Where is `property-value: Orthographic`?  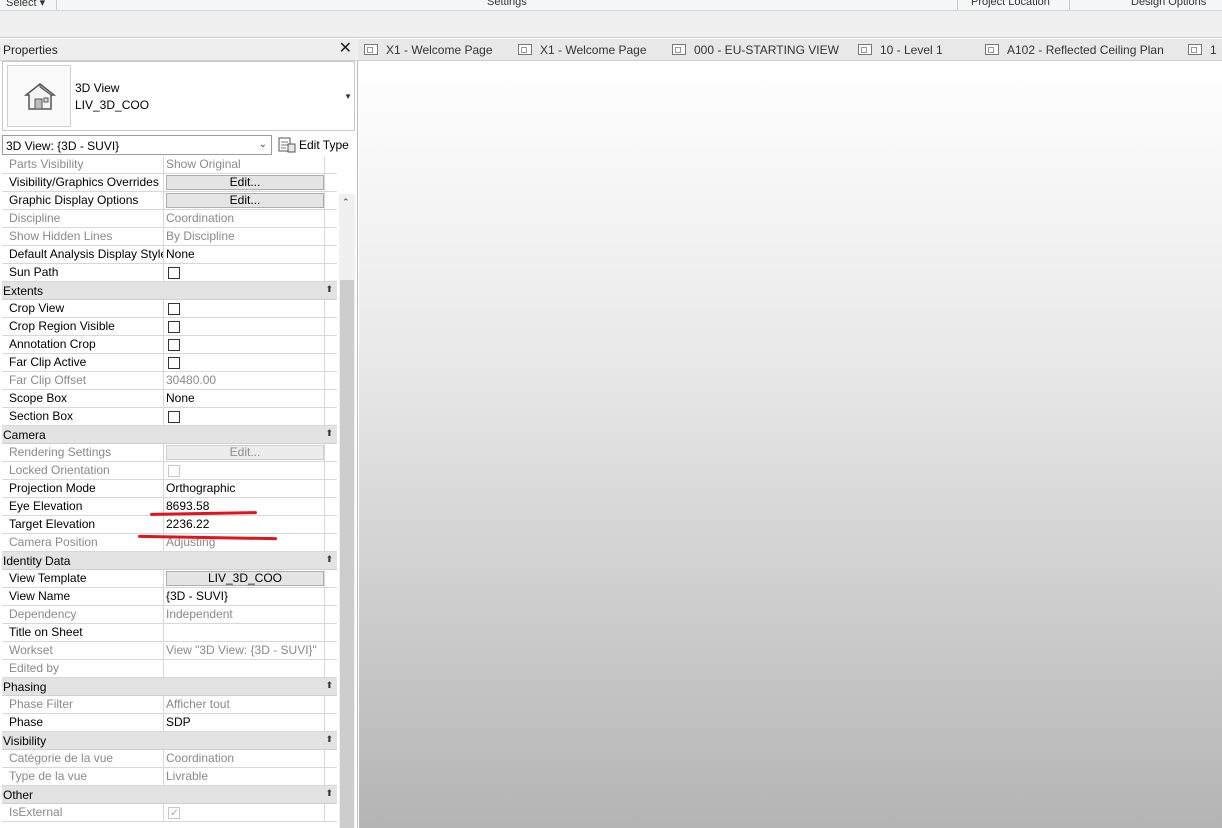
property-value: Orthographic is located at coordinates (244, 488).